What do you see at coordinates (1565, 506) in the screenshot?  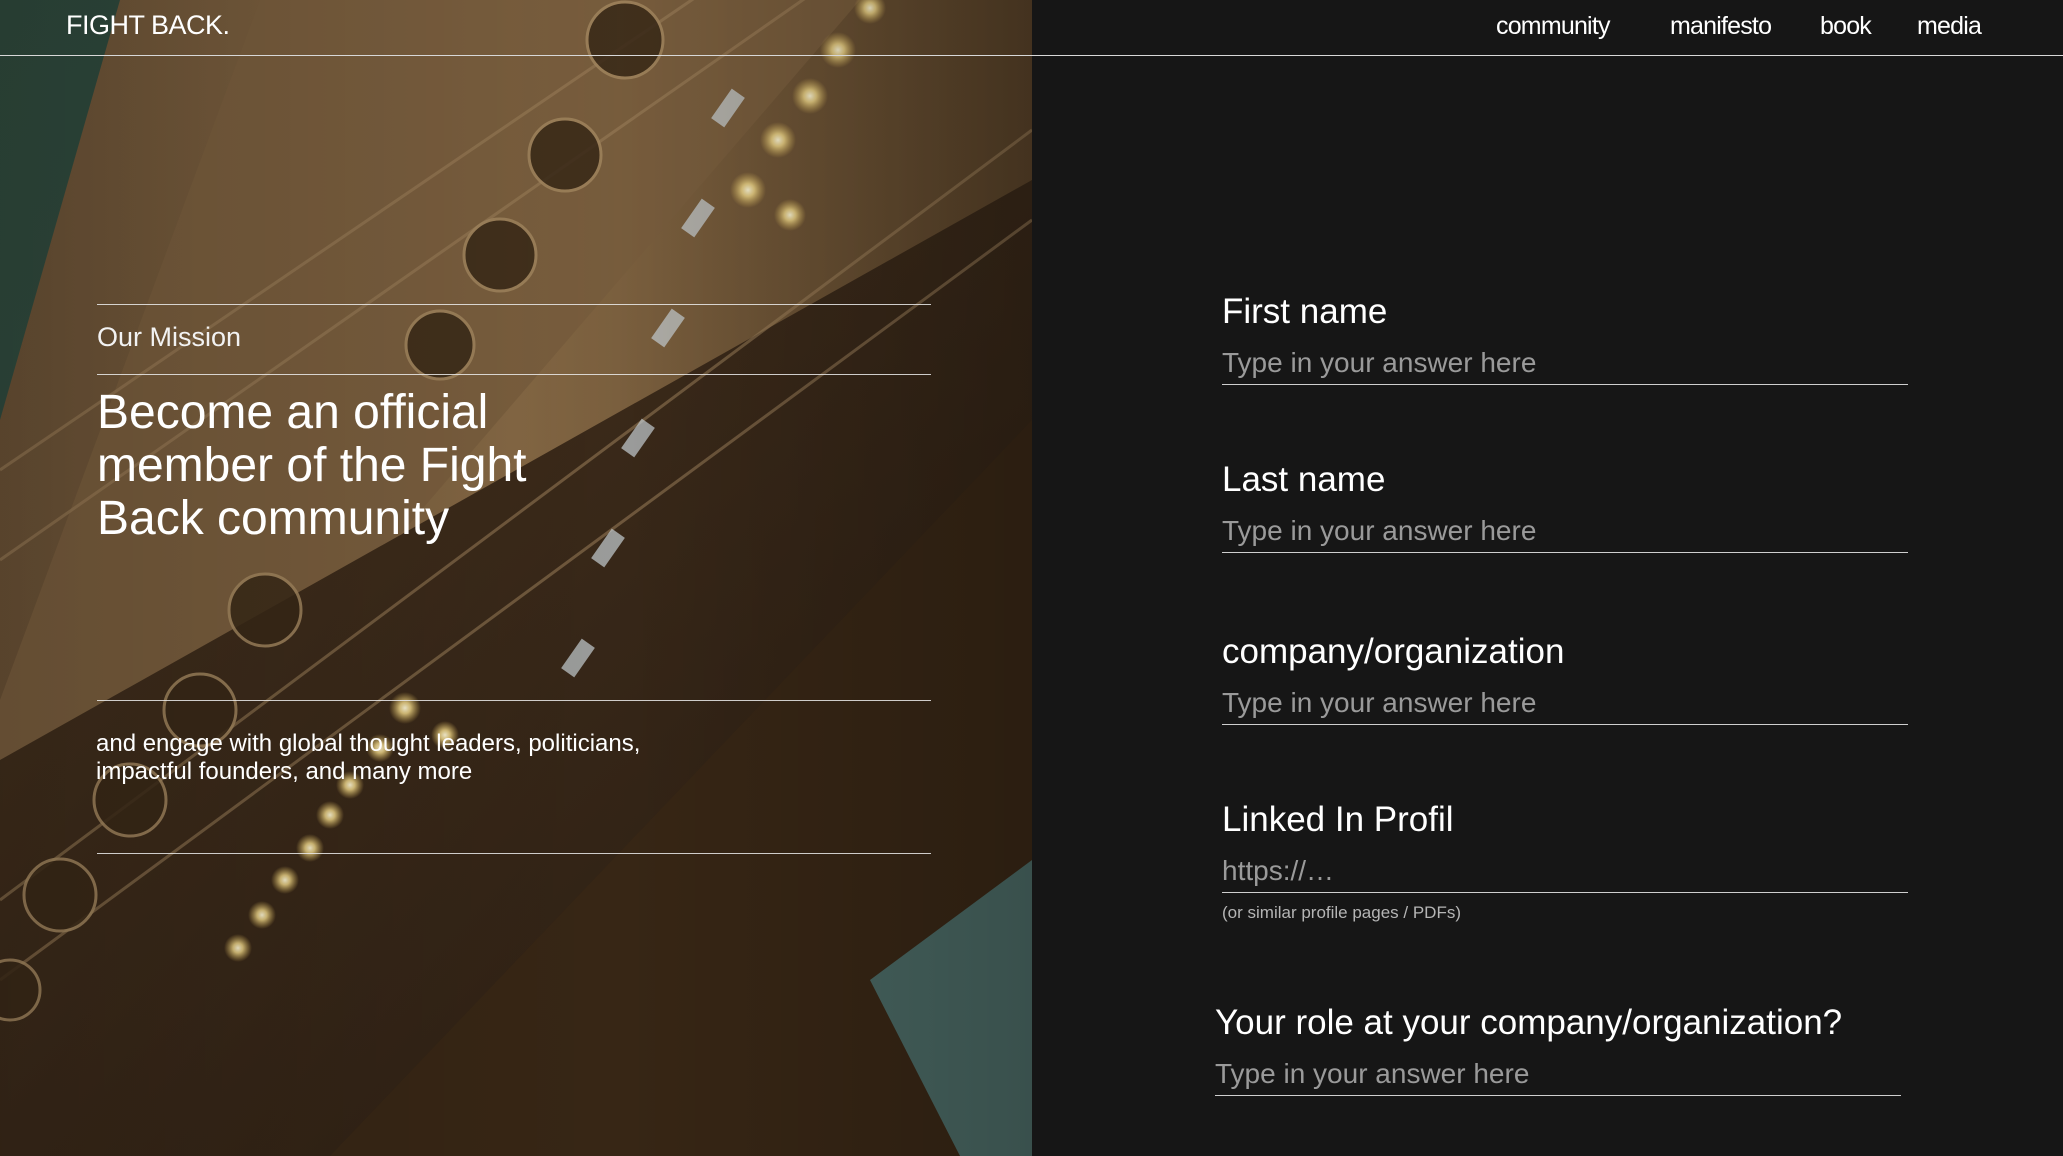 I see `field-last-name: Last name` at bounding box center [1565, 506].